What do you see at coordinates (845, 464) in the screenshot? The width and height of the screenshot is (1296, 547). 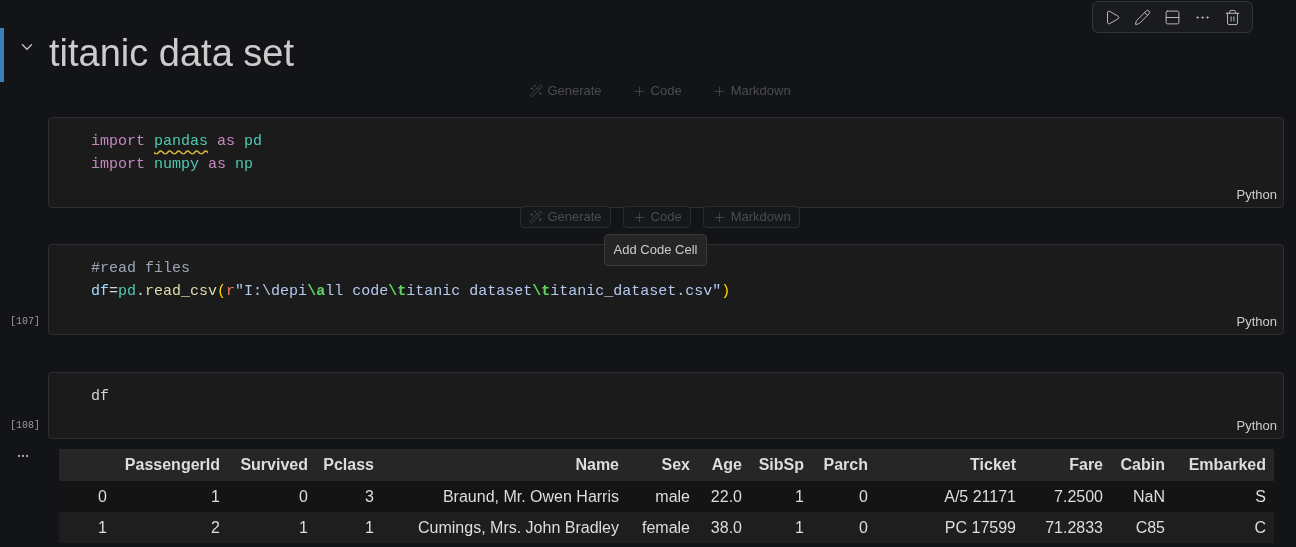 I see `column-header: Parch` at bounding box center [845, 464].